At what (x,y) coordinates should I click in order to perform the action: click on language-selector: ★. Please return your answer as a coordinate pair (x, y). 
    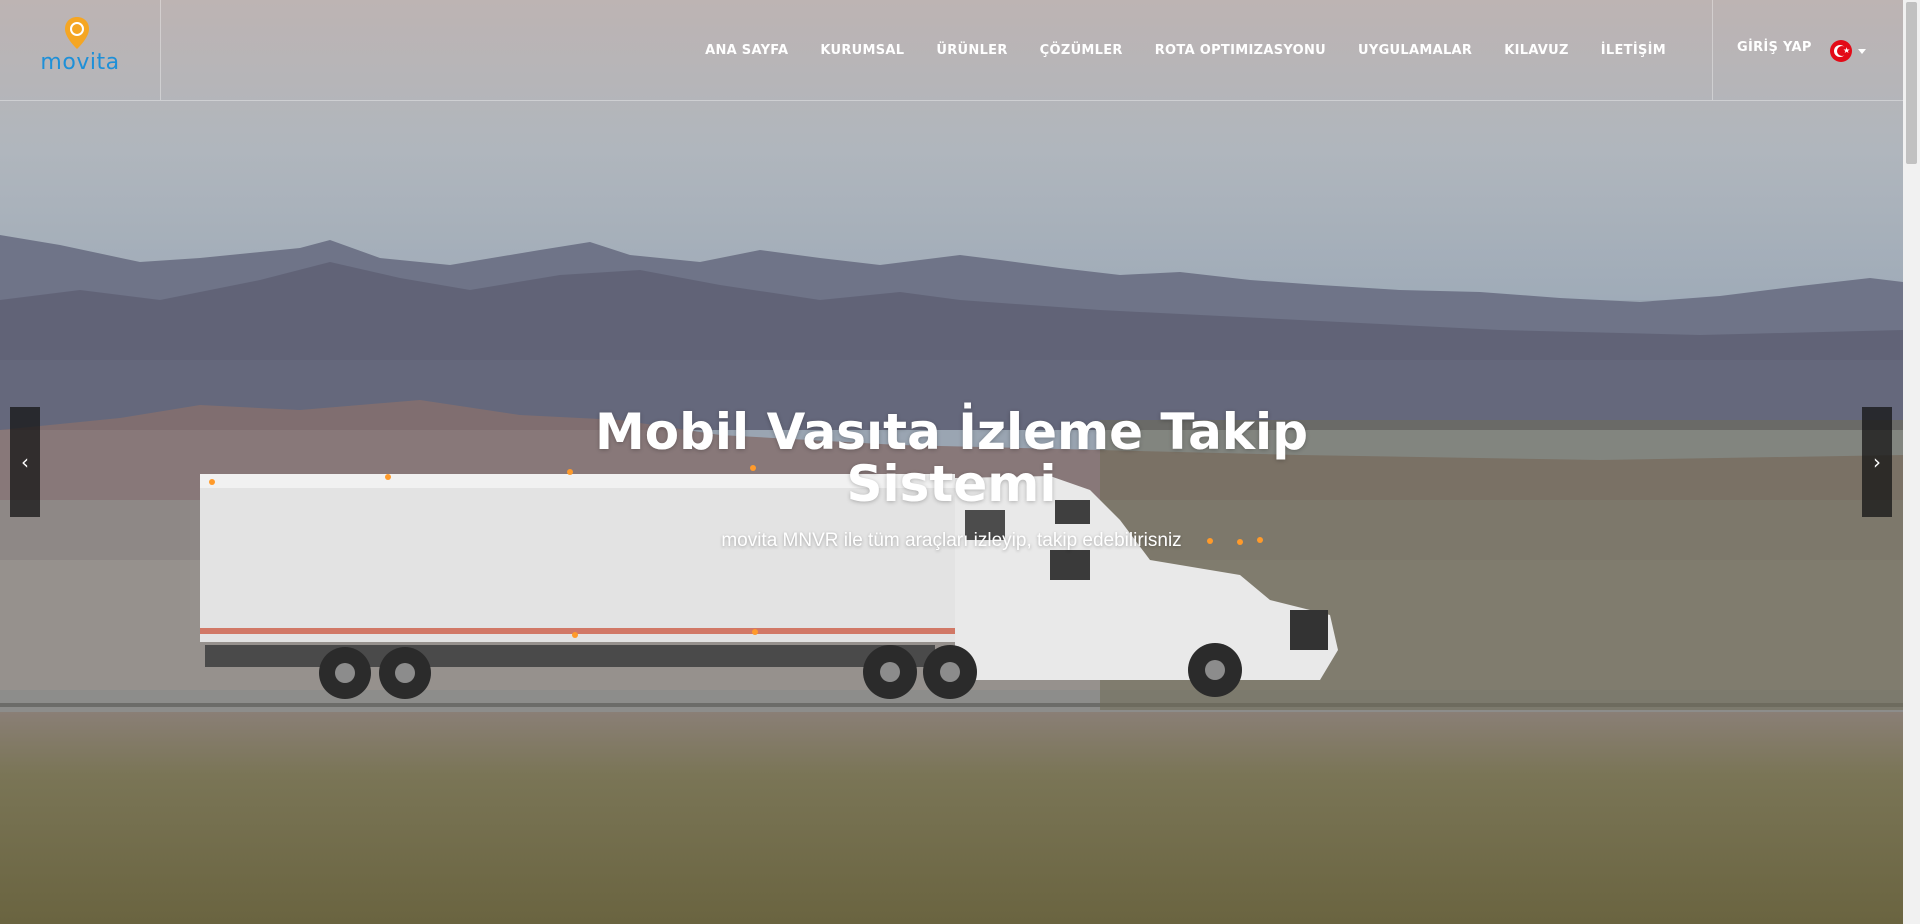
    Looking at the image, I should click on (1848, 51).